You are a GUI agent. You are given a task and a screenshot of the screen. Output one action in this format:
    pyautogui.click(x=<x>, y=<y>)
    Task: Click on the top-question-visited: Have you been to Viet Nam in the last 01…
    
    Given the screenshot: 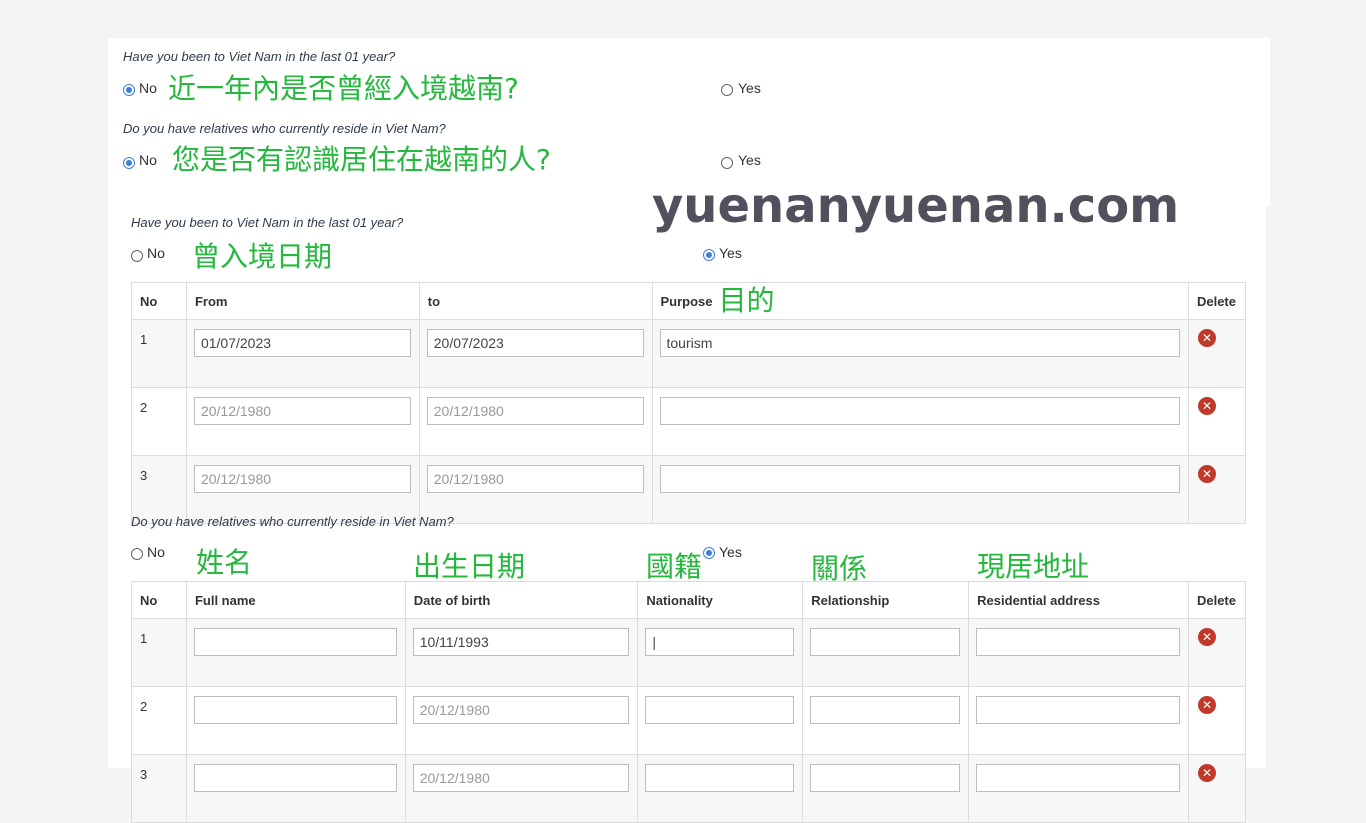 What is the action you would take?
    pyautogui.click(x=259, y=56)
    